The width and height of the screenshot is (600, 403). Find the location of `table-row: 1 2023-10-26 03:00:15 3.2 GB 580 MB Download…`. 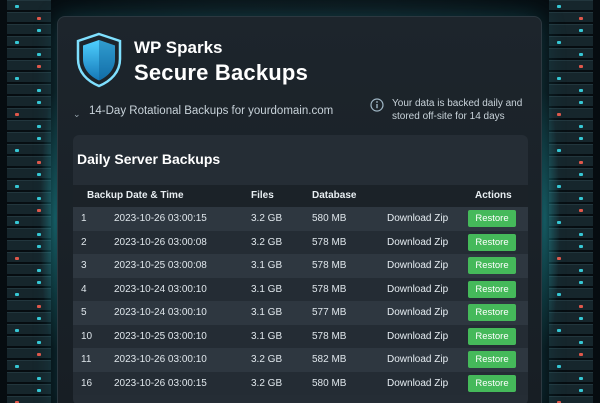

table-row: 1 2023-10-26 03:00:15 3.2 GB 580 MB Download… is located at coordinates (300, 219).